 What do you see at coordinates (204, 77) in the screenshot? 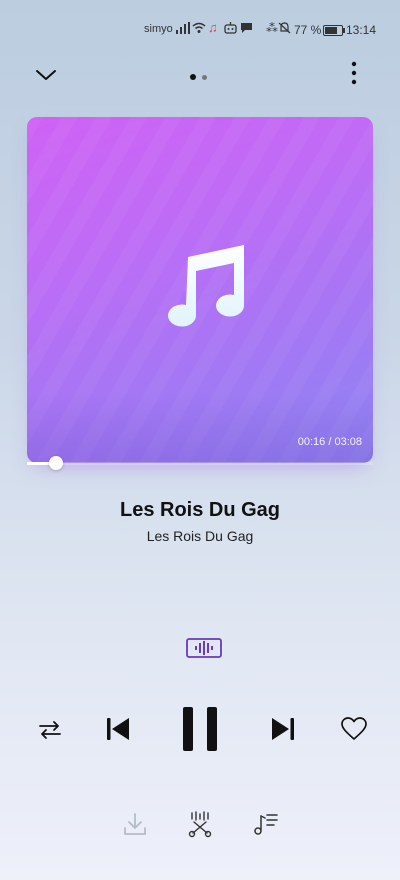
I see `page-dot` at bounding box center [204, 77].